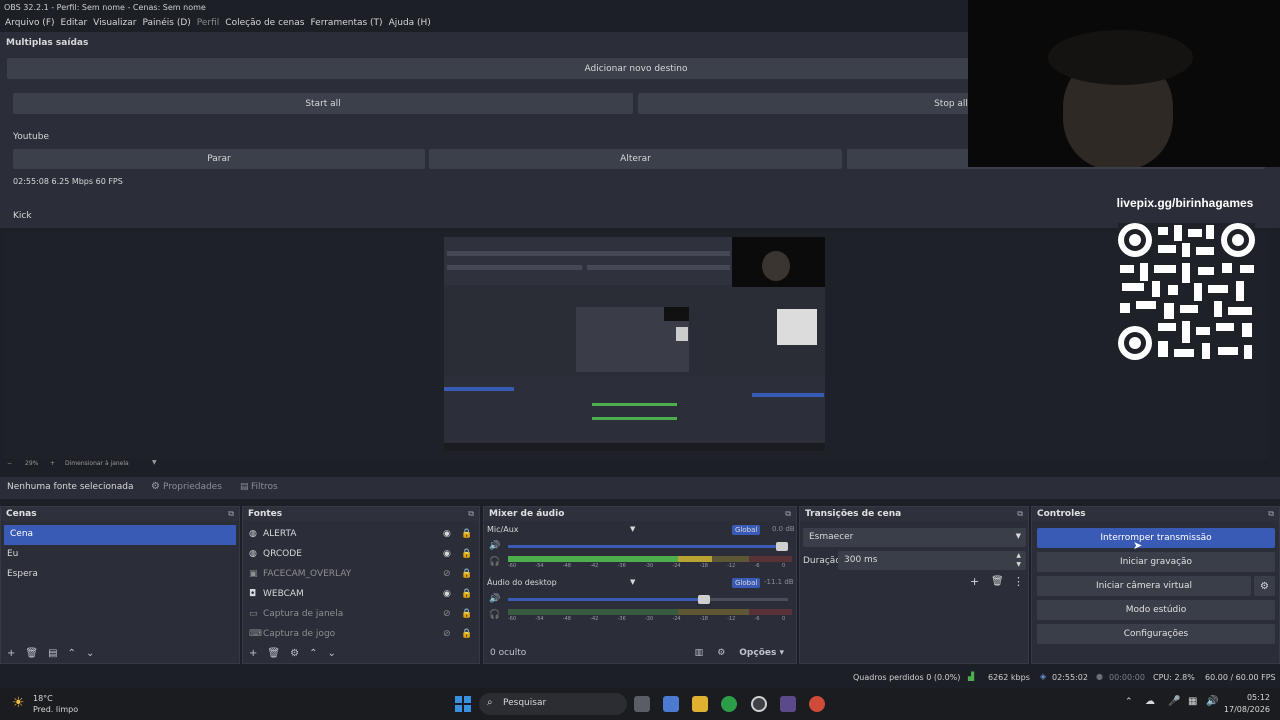 The image size is (1280, 720). What do you see at coordinates (721, 653) in the screenshot?
I see `advanced-audio-icon: ⚙` at bounding box center [721, 653].